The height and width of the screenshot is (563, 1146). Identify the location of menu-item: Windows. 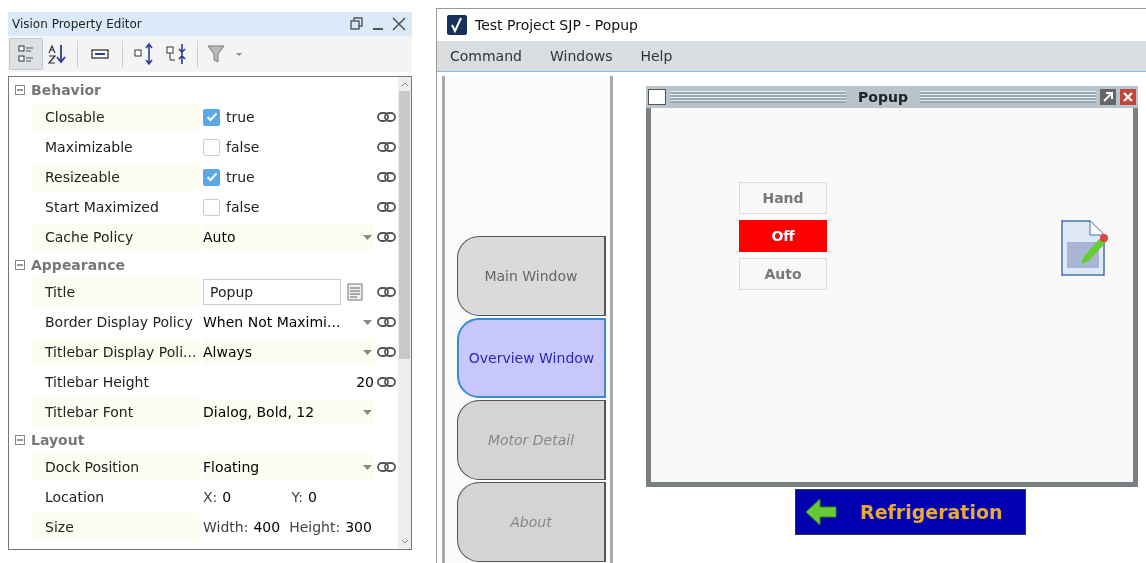
(581, 56).